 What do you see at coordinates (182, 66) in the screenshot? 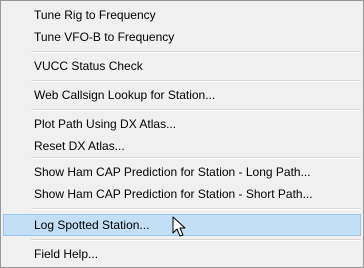
I see `menu-item-vucc-status-check: VUCC Status Check` at bounding box center [182, 66].